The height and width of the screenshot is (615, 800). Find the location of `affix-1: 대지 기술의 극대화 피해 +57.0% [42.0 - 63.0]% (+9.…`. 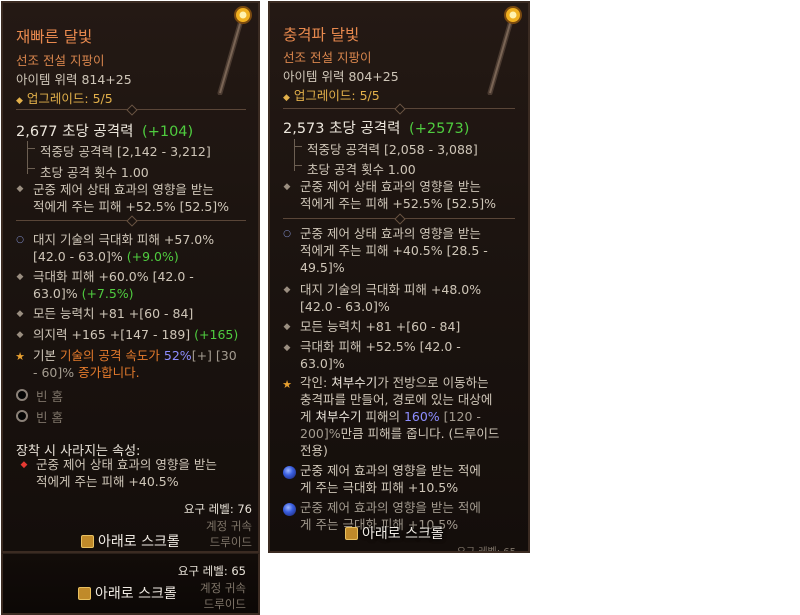

affix-1: 대지 기술의 극대화 피해 +57.0% [42.0 - 63.0]% (+9.… is located at coordinates (123, 248).